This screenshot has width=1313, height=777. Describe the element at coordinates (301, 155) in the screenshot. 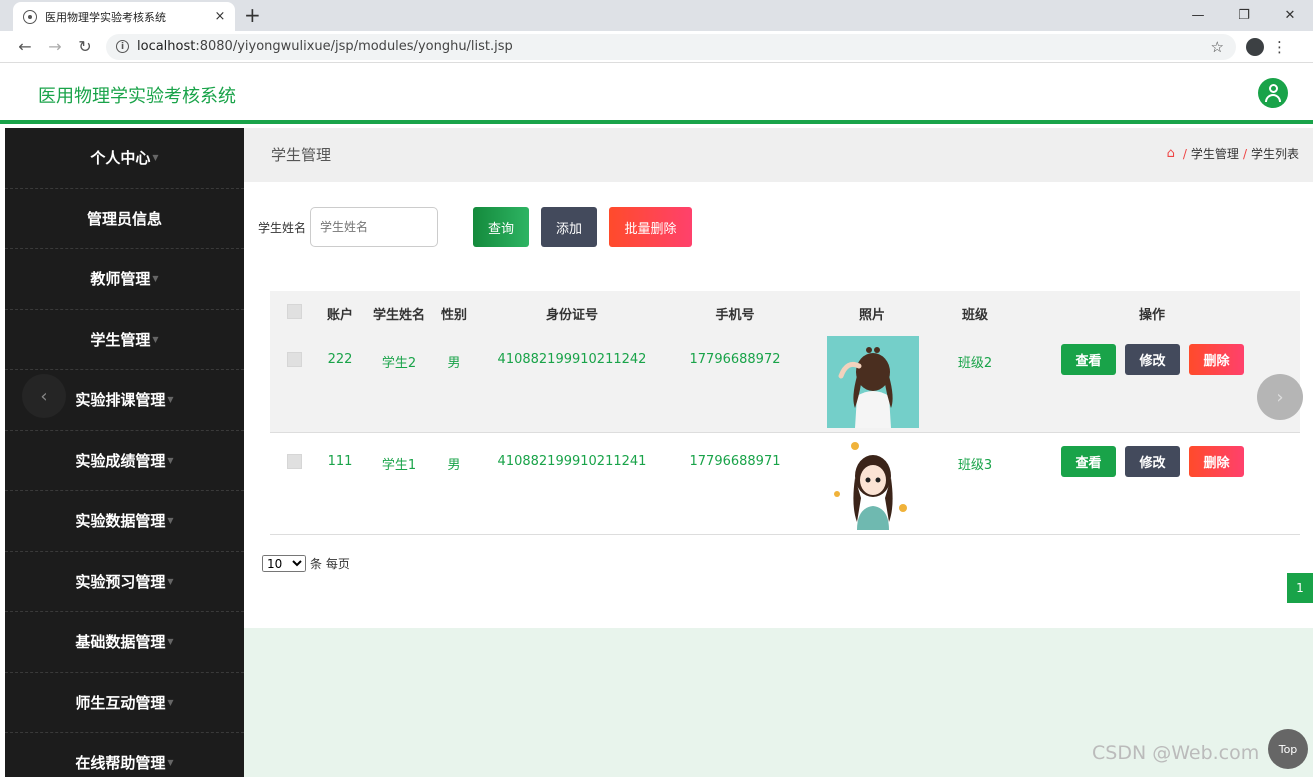

I see `page-title: 学生管理` at that location.